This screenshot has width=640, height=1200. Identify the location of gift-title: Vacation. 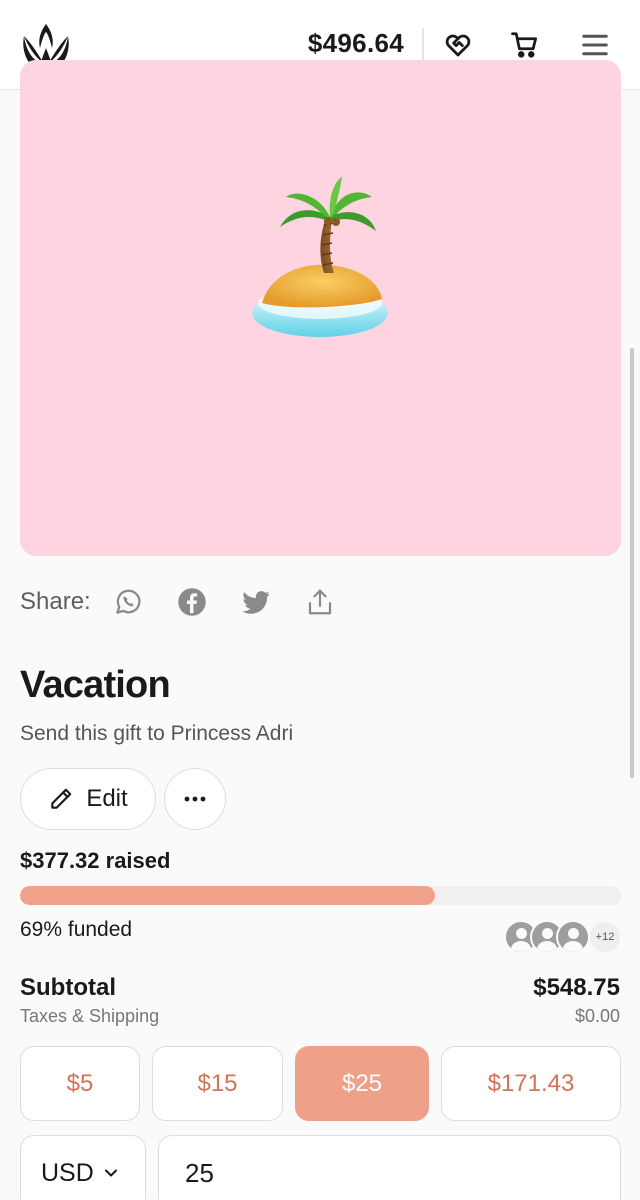
(95, 685).